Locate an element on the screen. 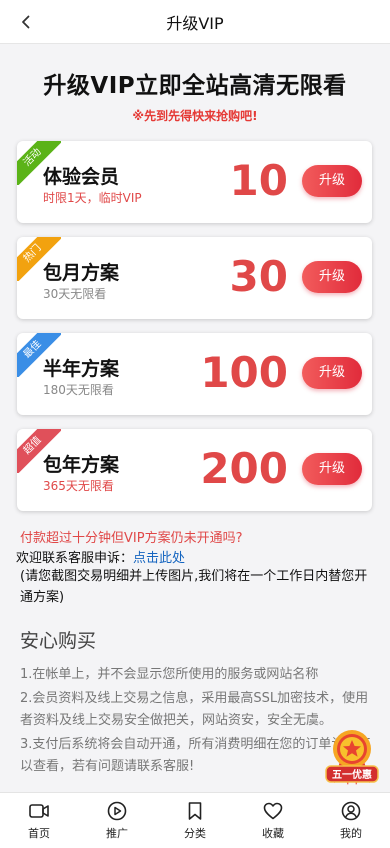 This screenshot has height=848, width=390. bottom-tab-bar: 首页 推广 分类 收藏 我的 is located at coordinates (195, 820).